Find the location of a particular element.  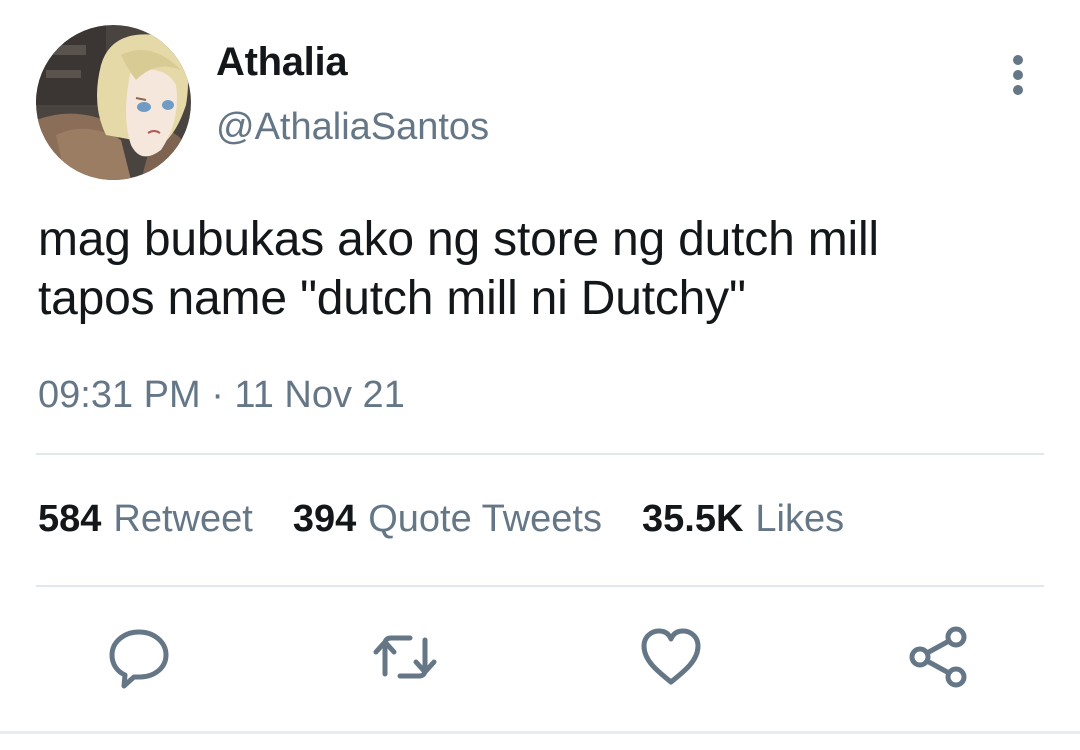

like-button is located at coordinates (671, 657).